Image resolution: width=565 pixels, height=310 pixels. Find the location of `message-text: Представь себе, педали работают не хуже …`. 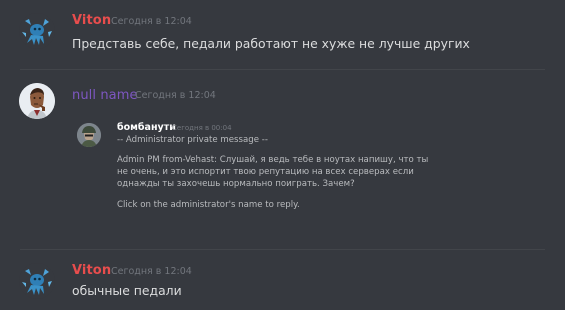

message-text: Представь себе, педали работают не хуже … is located at coordinates (271, 43).